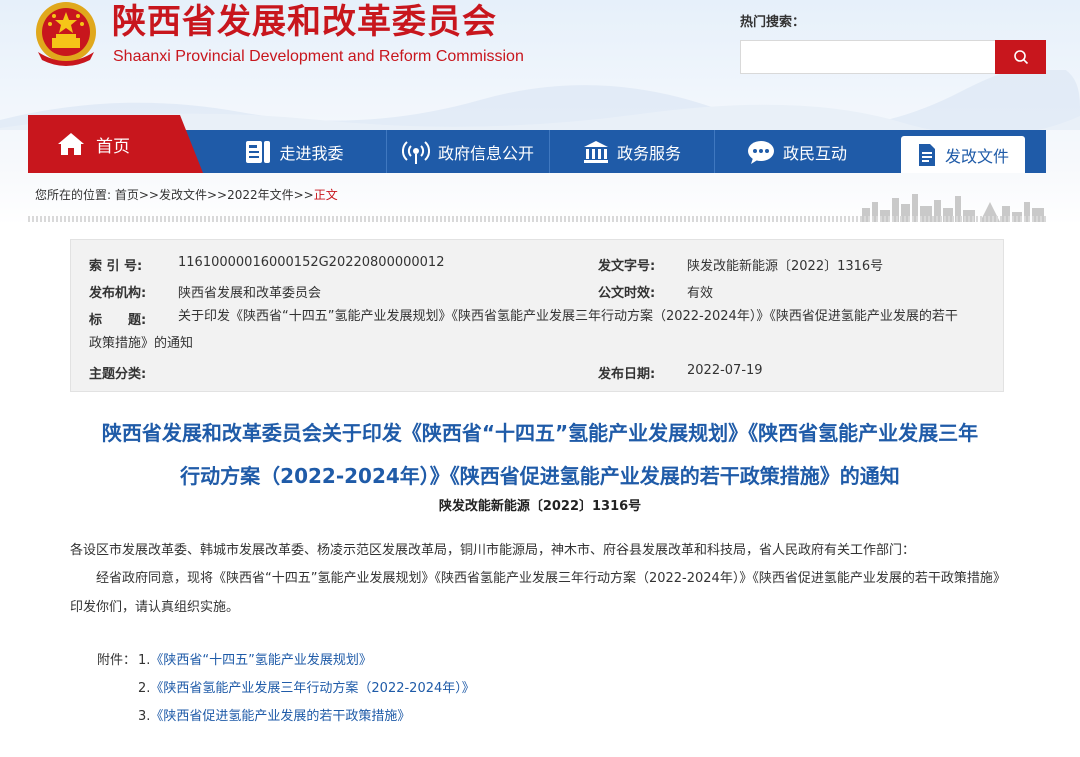  What do you see at coordinates (814, 153) in the screenshot?
I see `nav-item-interaction-label: 政民互动` at bounding box center [814, 153].